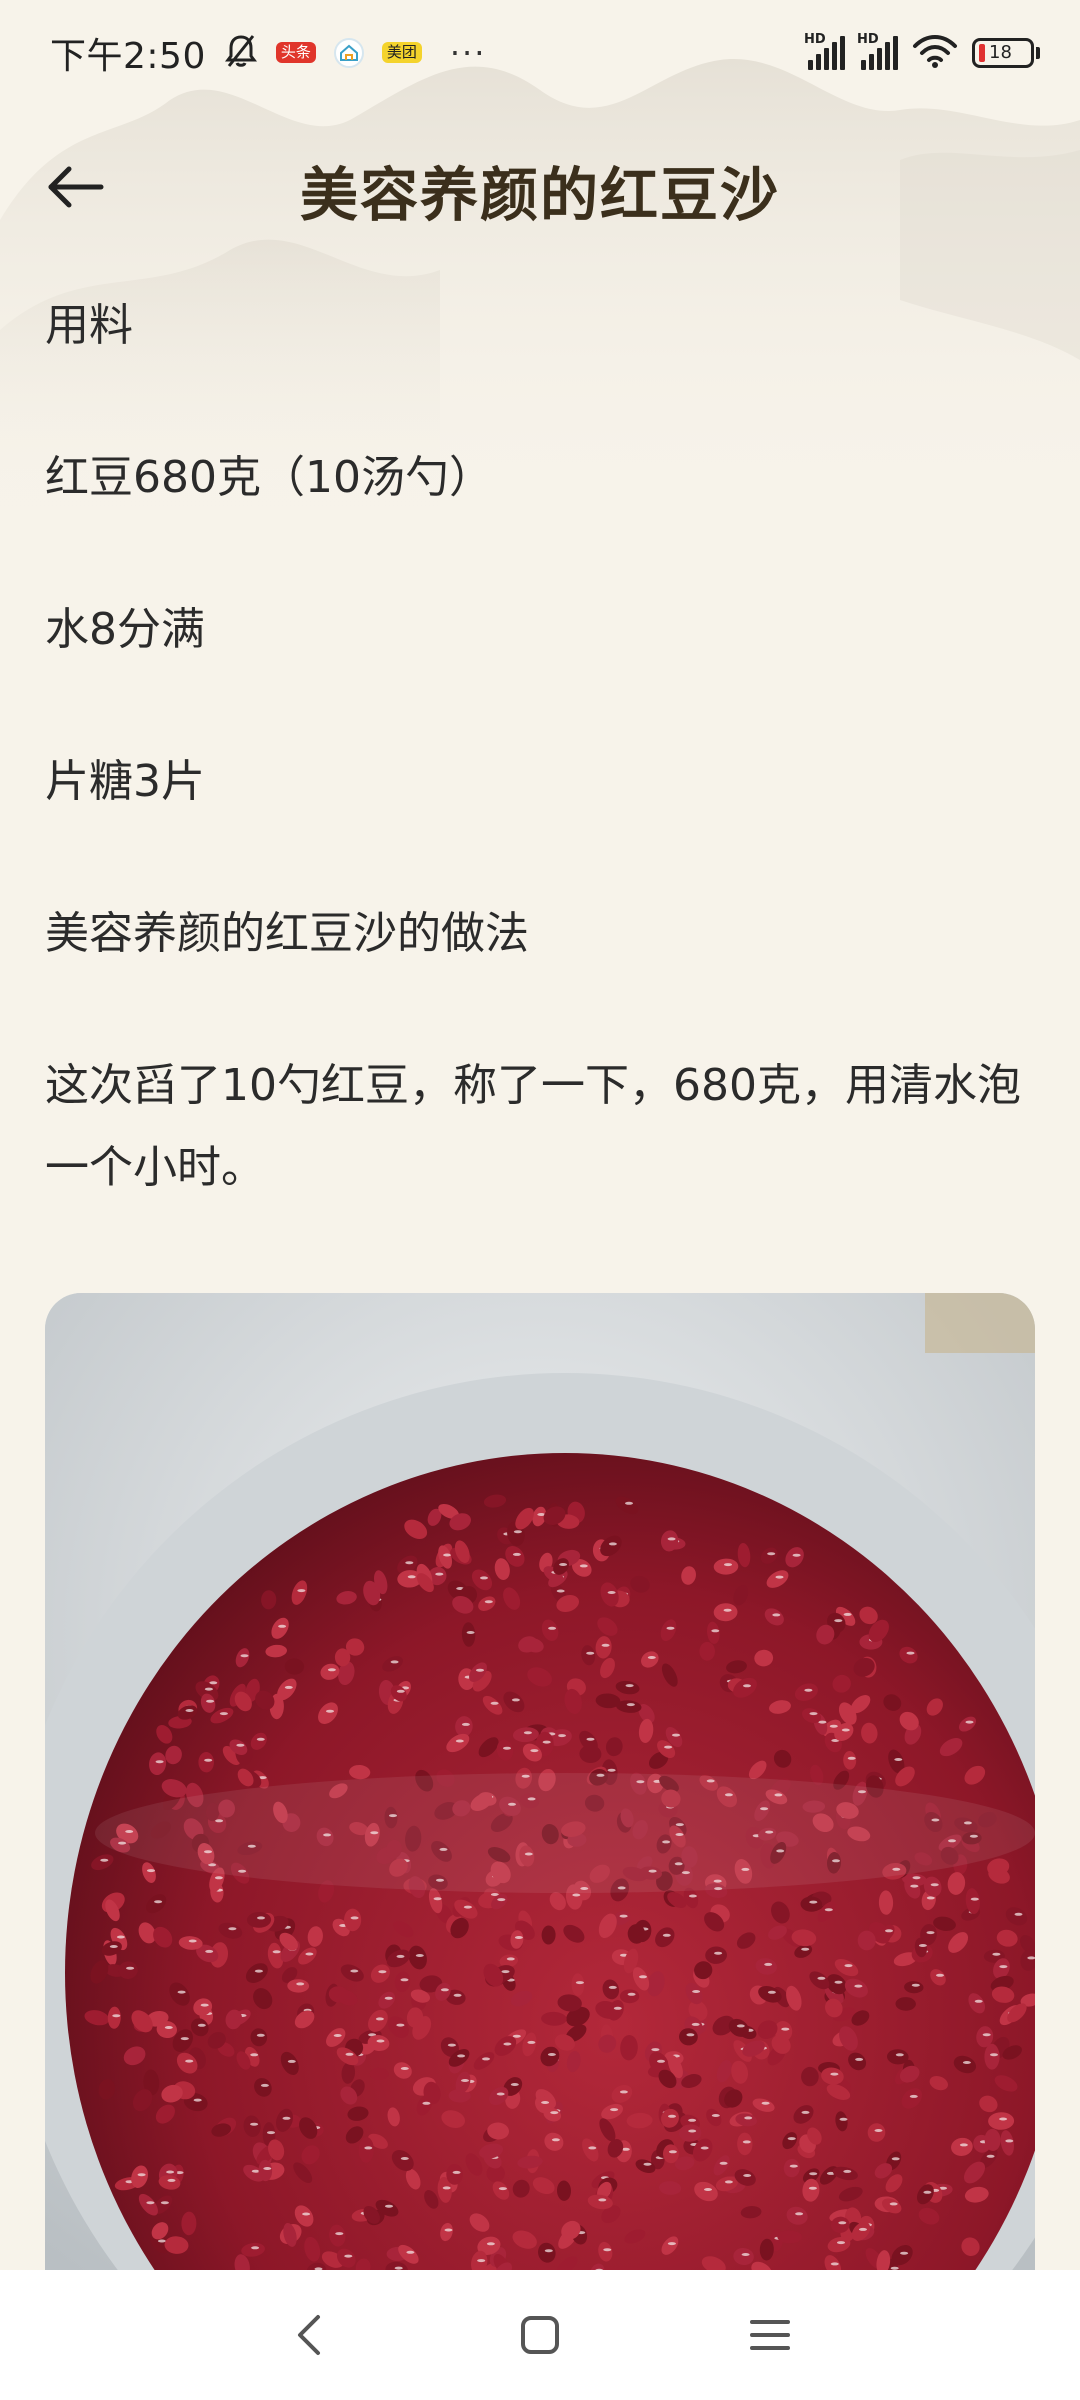  What do you see at coordinates (241, 53) in the screenshot?
I see `mute-bell-icon` at bounding box center [241, 53].